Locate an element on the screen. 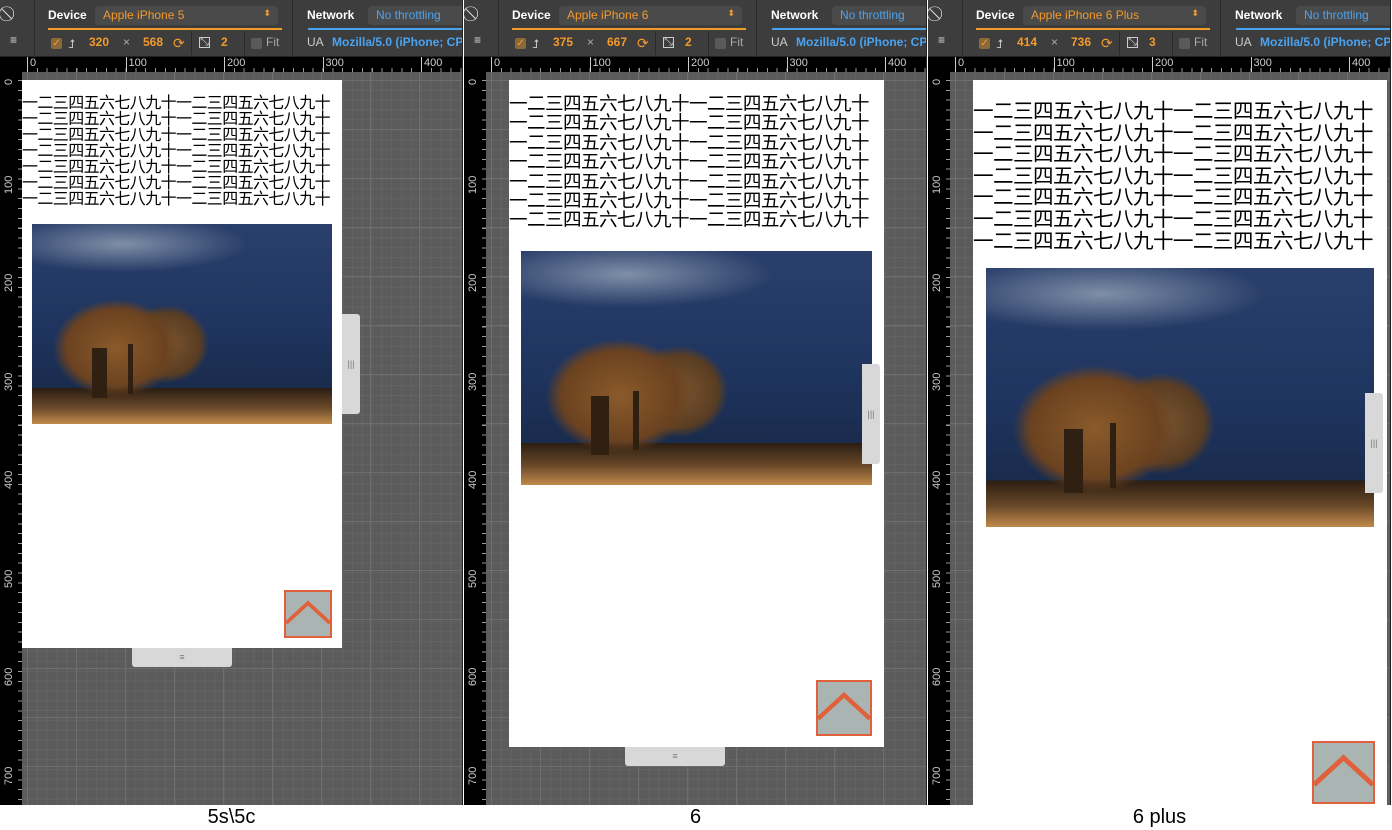  resize-arrows-icon: ⮥ is located at coordinates (72, 44).